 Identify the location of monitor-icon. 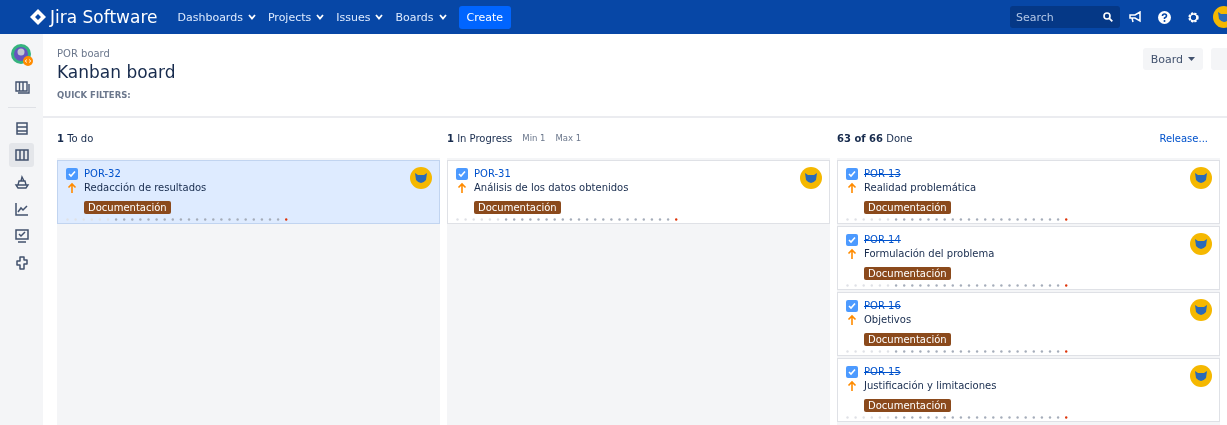
(21, 236).